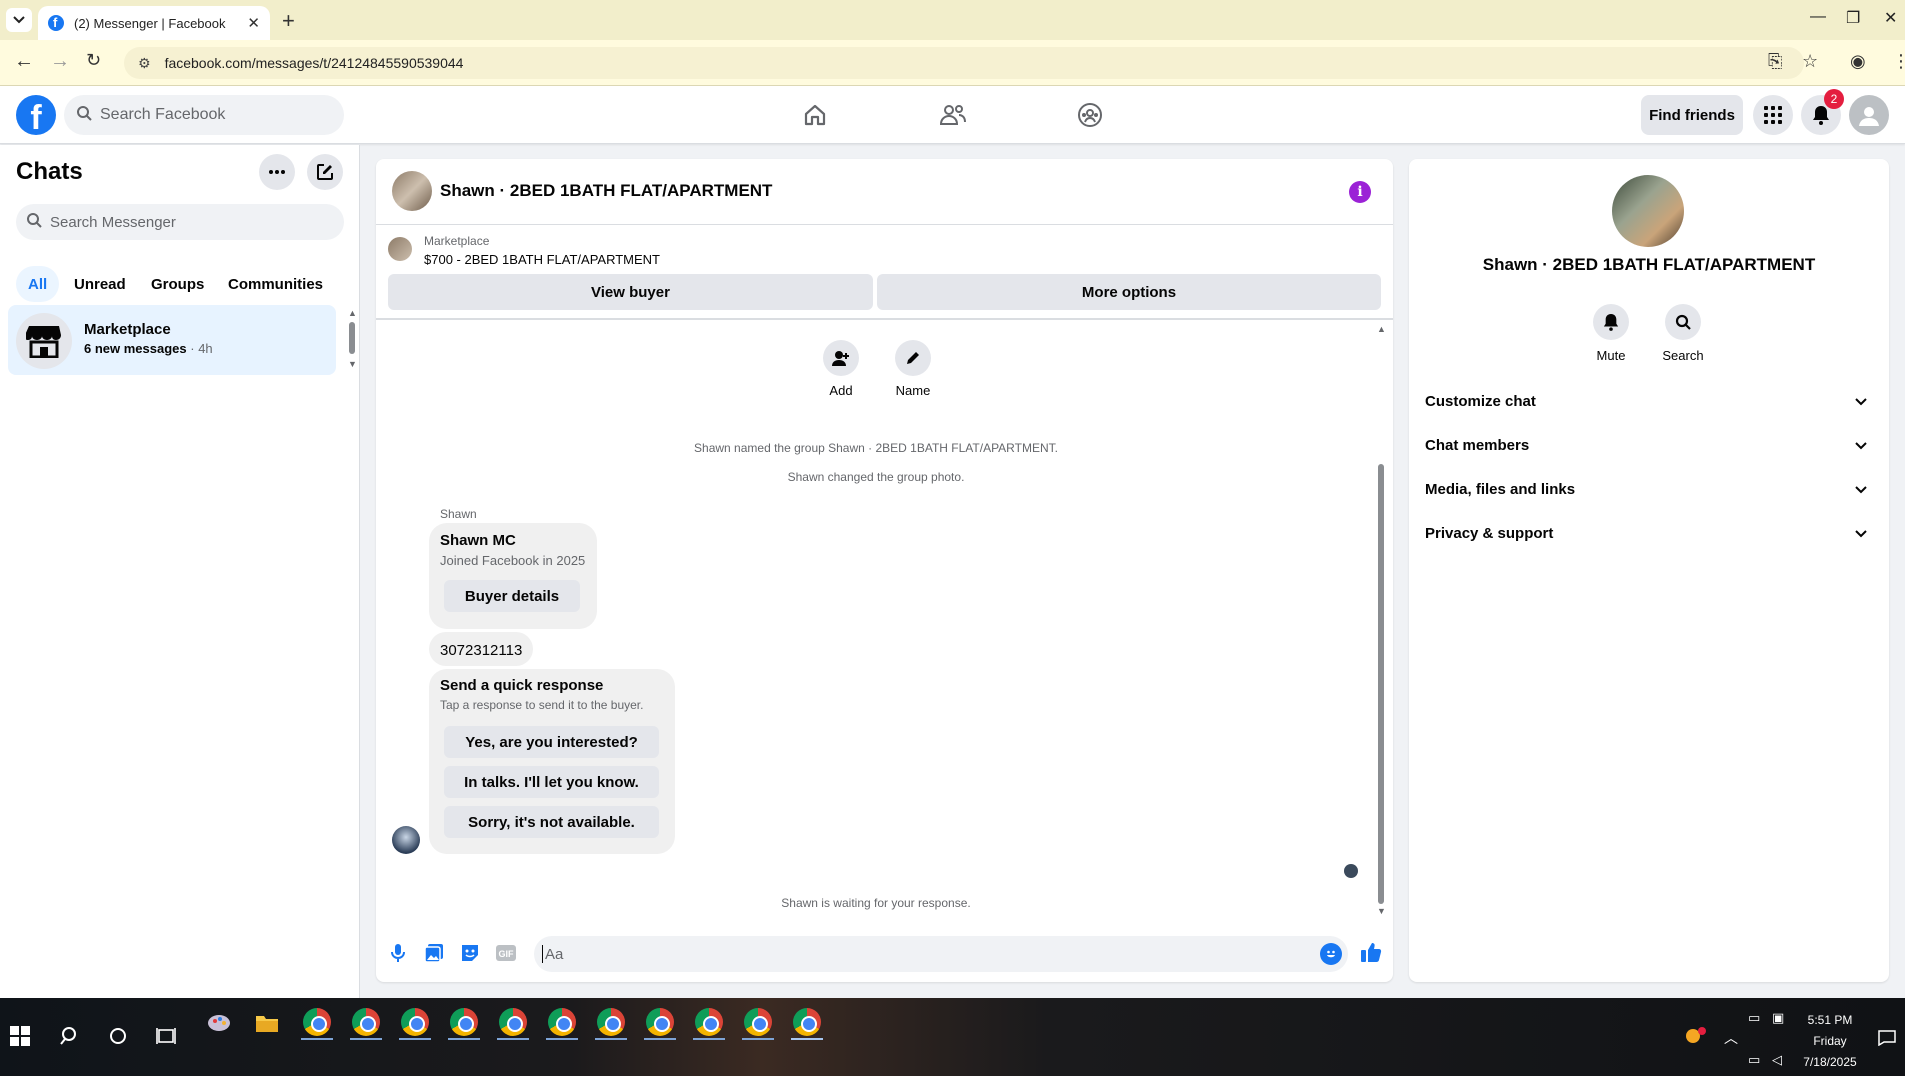 The height and width of the screenshot is (1076, 1905). Describe the element at coordinates (506, 953) in the screenshot. I see `gif-icon: GIF` at that location.